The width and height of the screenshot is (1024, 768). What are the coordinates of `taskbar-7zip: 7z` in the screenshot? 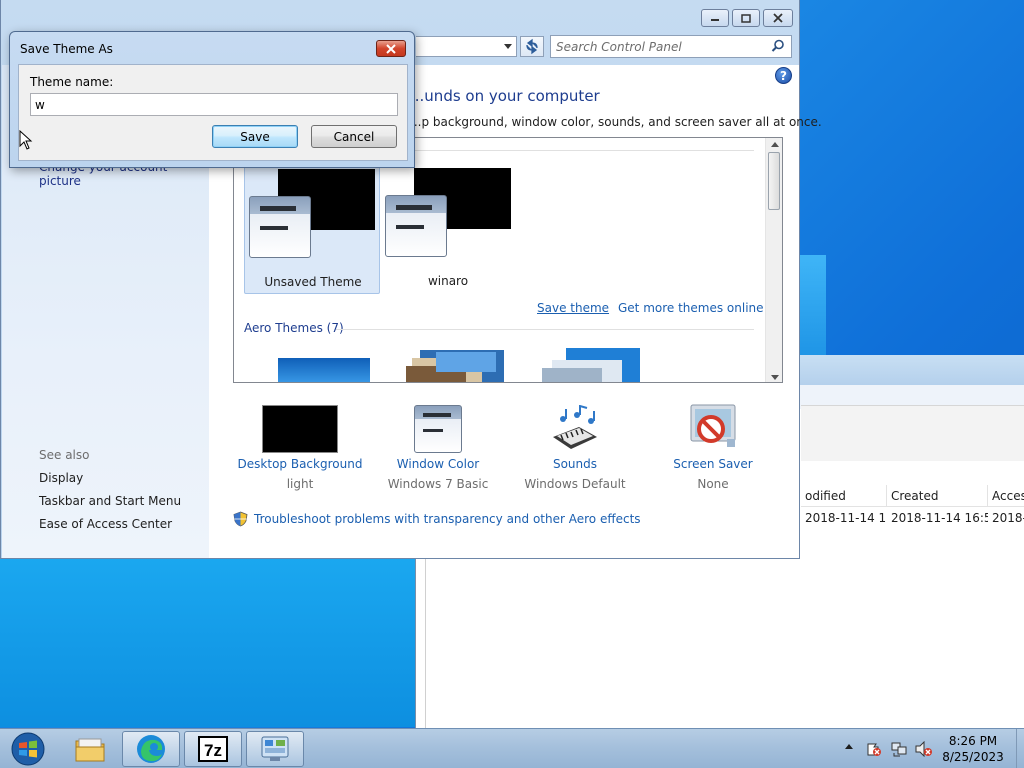 It's located at (213, 749).